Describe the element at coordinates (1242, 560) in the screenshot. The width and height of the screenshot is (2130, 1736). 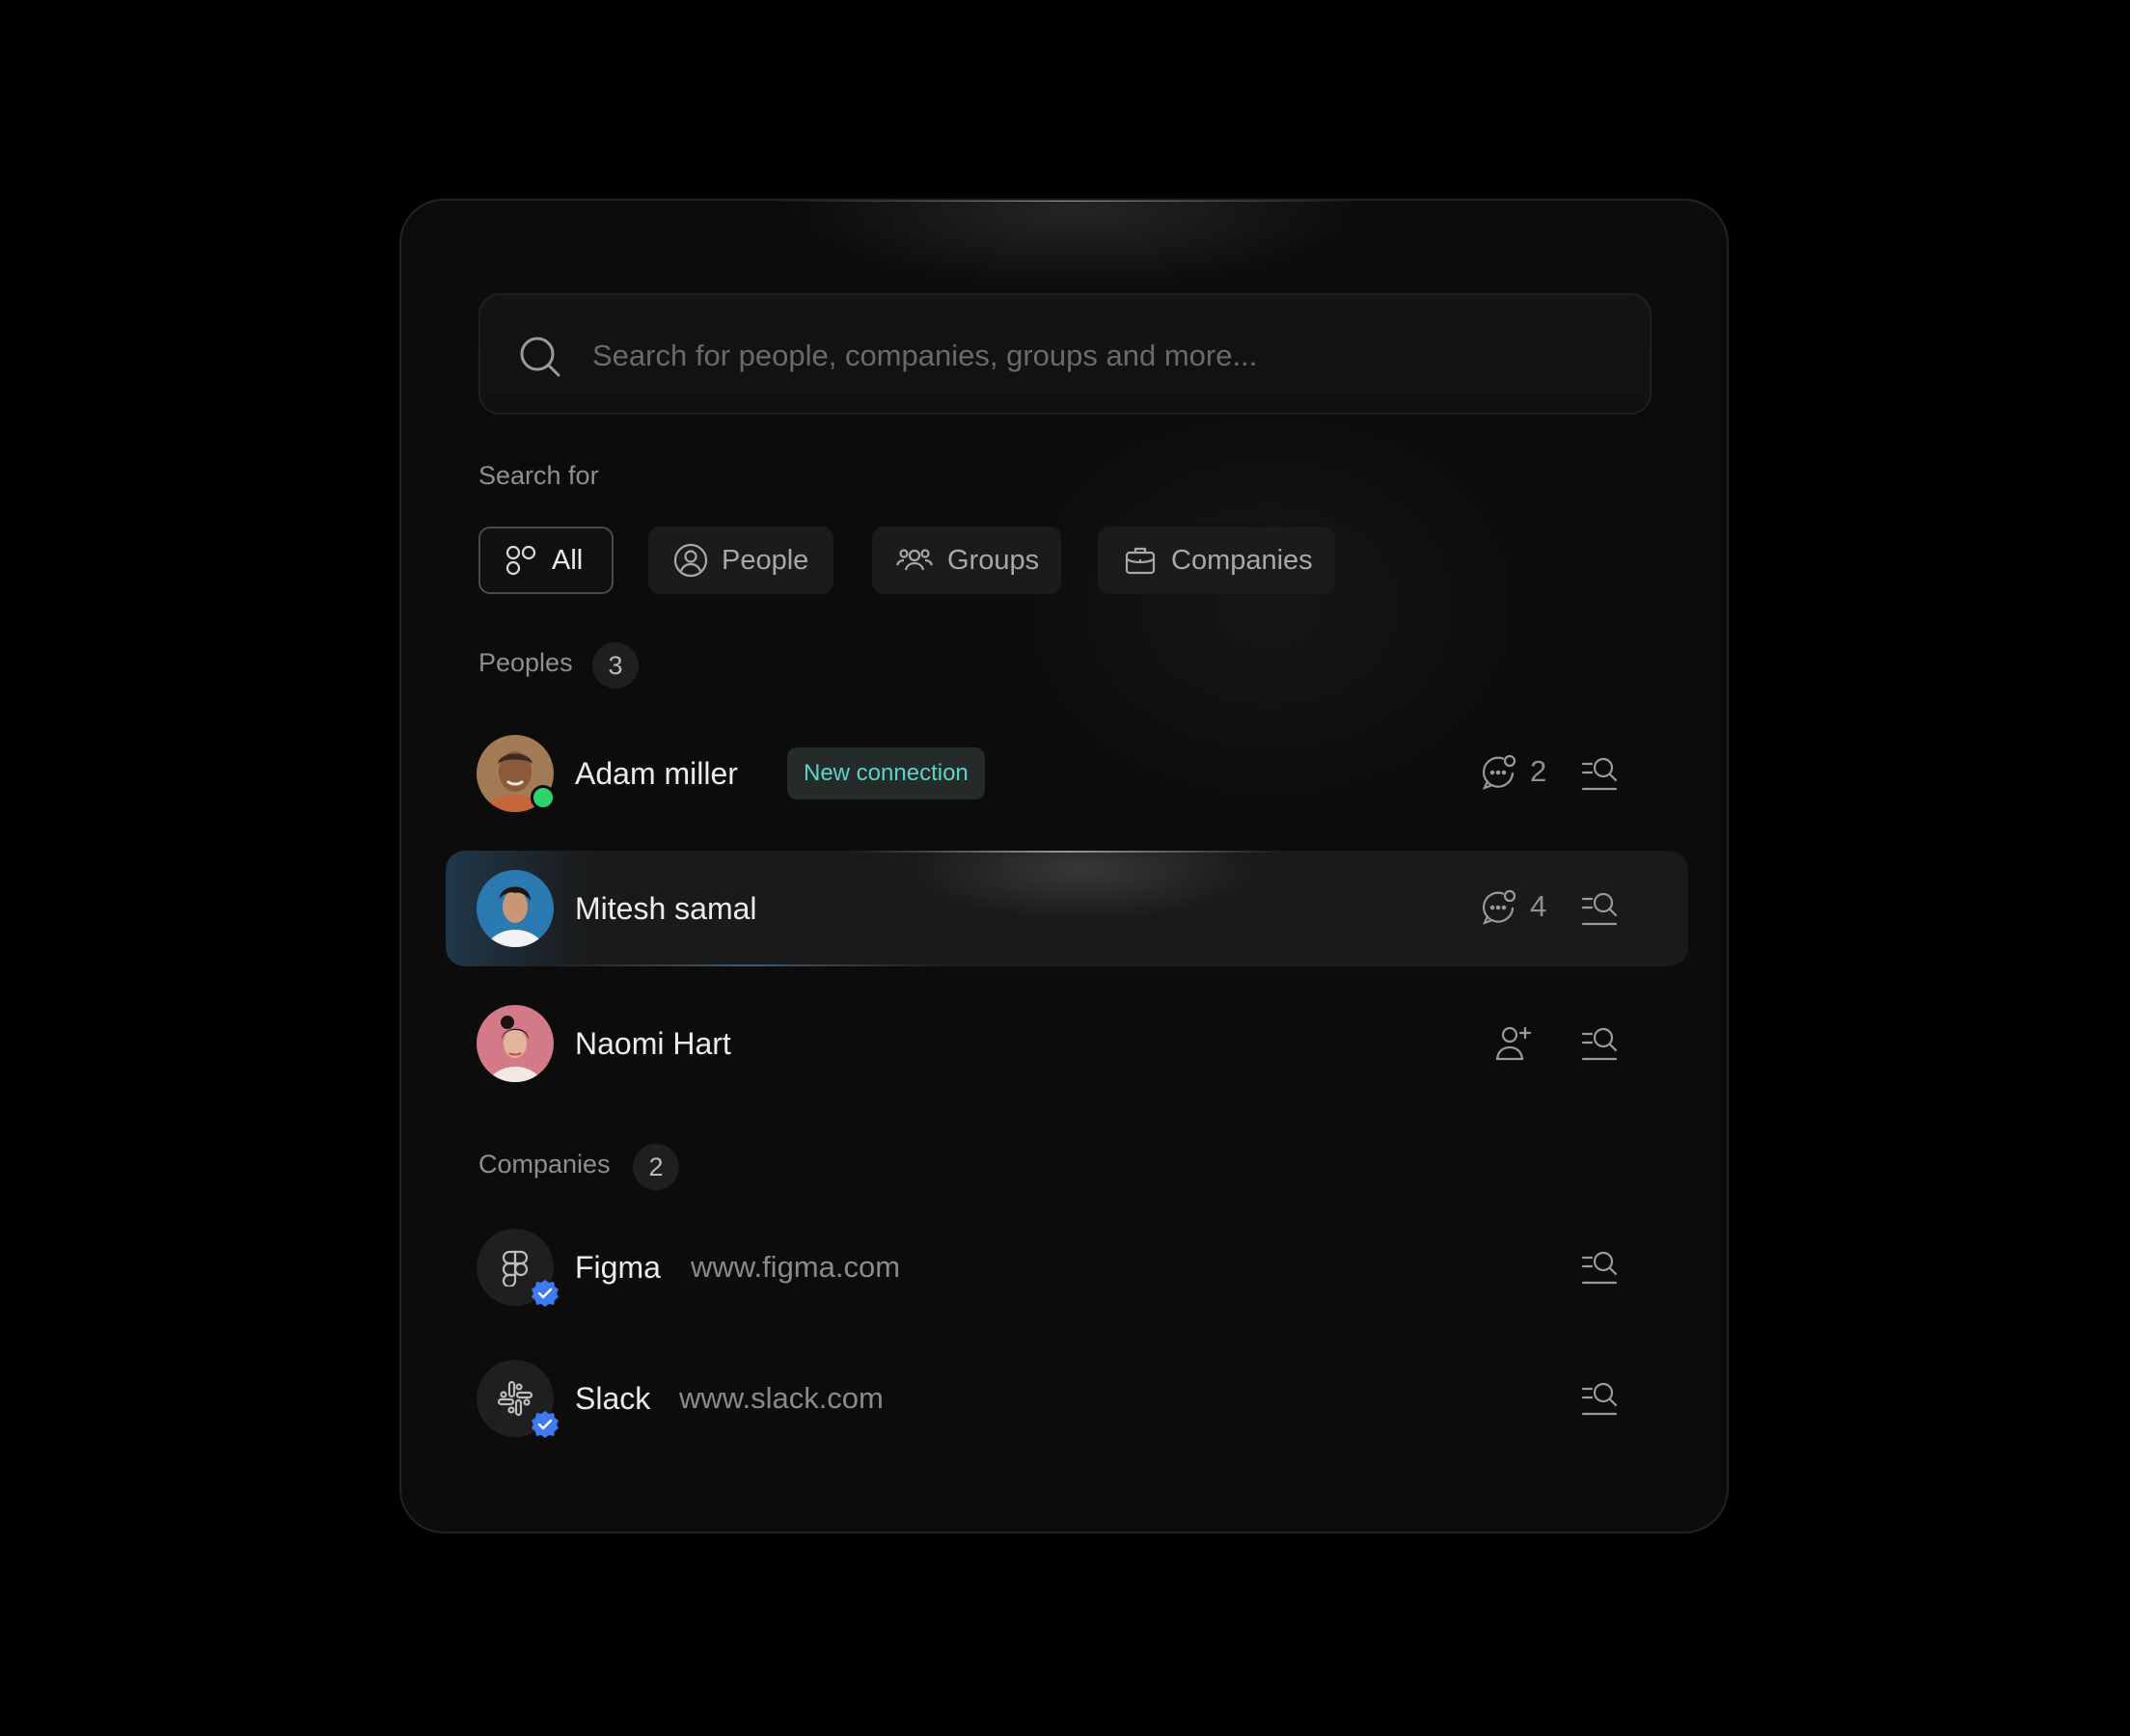
I see `filter-chip-label: Companies` at that location.